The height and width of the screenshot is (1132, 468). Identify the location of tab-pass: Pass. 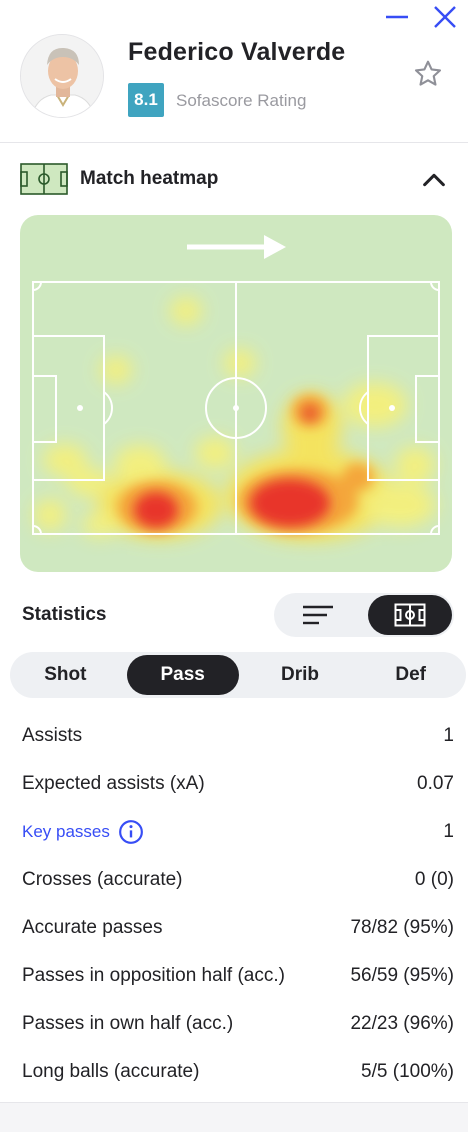
(182, 675).